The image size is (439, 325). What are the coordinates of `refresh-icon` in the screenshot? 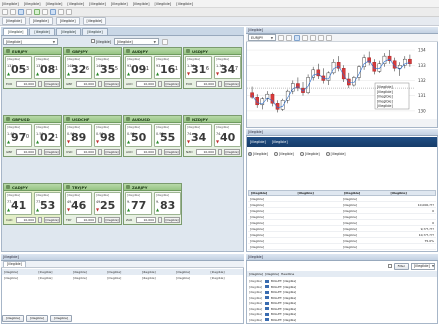 It's located at (329, 37).